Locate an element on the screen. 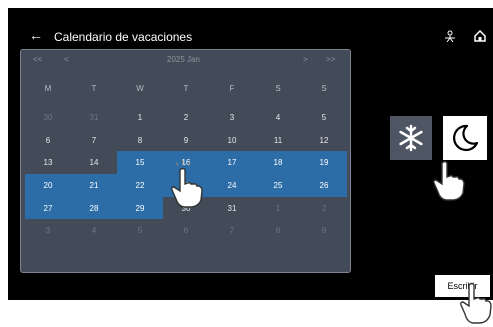 The width and height of the screenshot is (493, 327). calendar-day-selected: 25 is located at coordinates (278, 185).